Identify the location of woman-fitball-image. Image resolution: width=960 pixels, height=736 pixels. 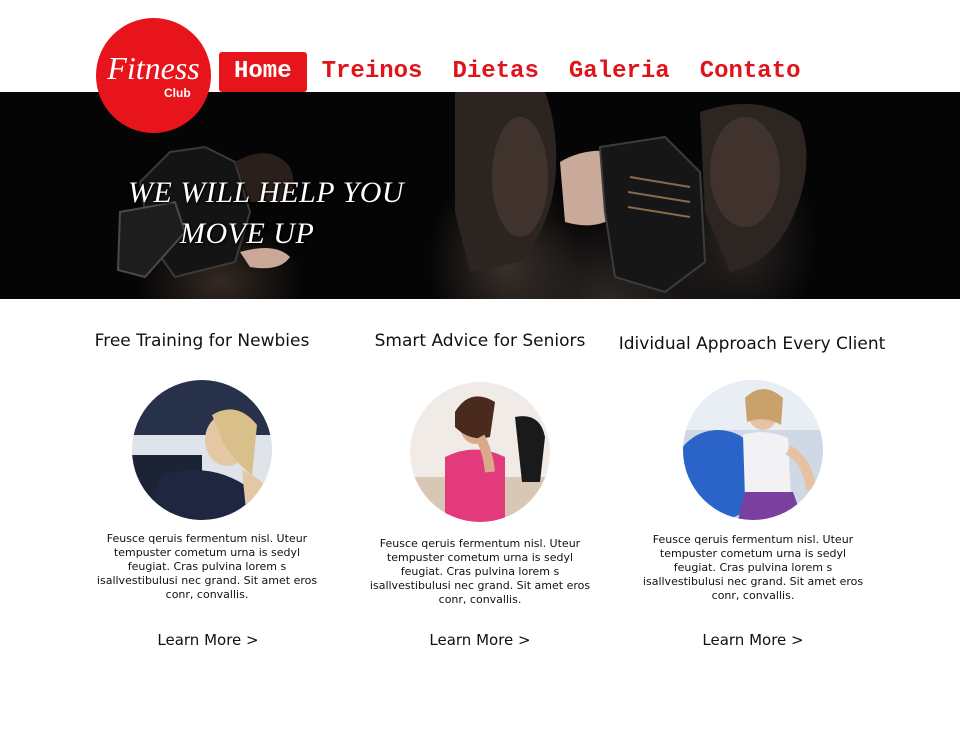
(753, 450).